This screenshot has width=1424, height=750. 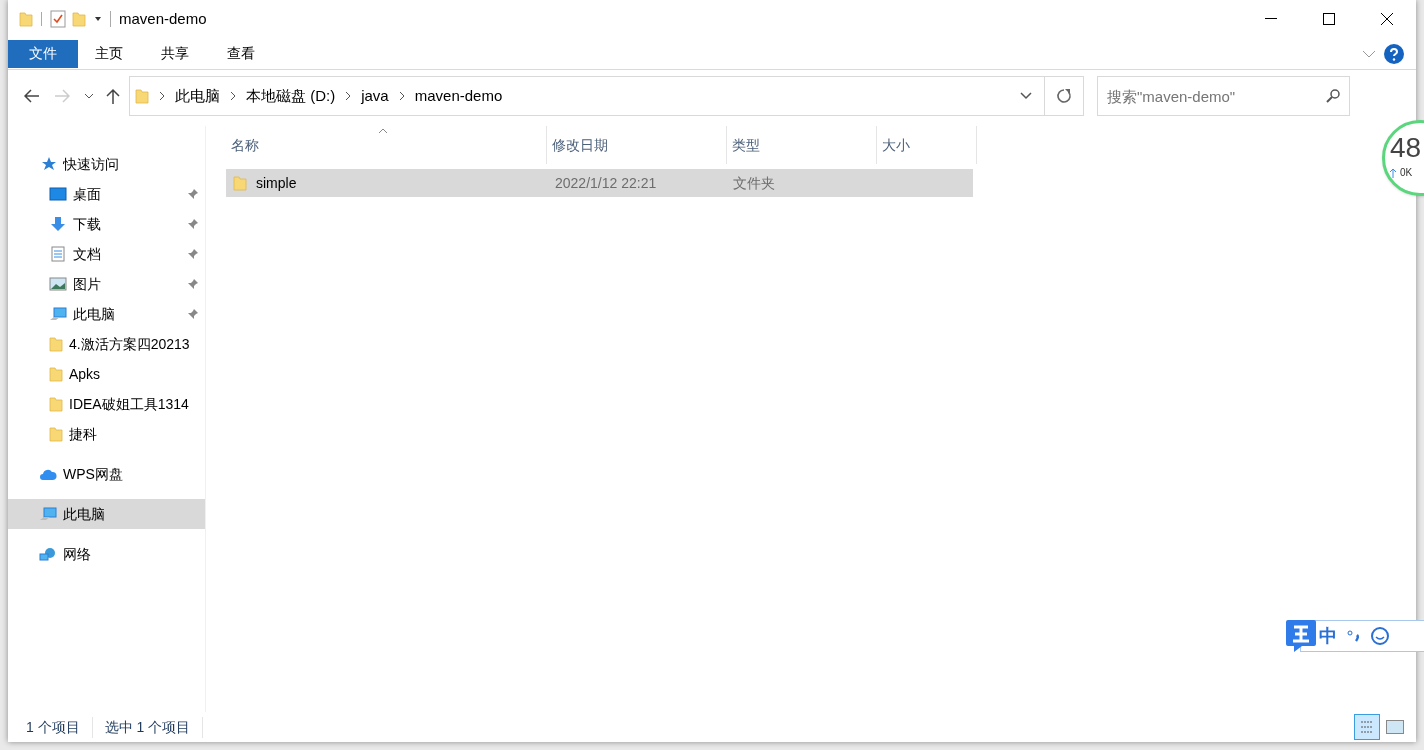 What do you see at coordinates (87, 254) in the screenshot?
I see `sidebar-label: 文档` at bounding box center [87, 254].